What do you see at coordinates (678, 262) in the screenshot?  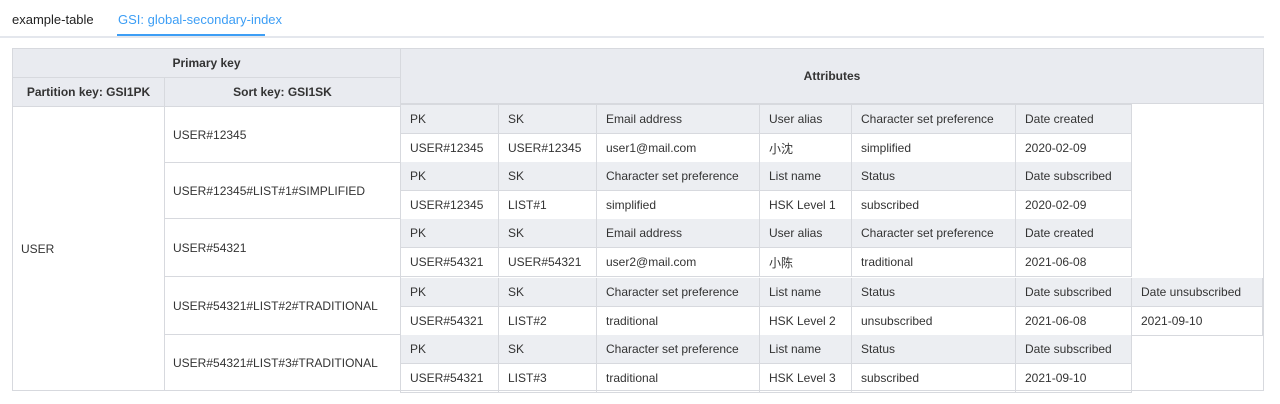 I see `attr-value: user2@mail.com` at bounding box center [678, 262].